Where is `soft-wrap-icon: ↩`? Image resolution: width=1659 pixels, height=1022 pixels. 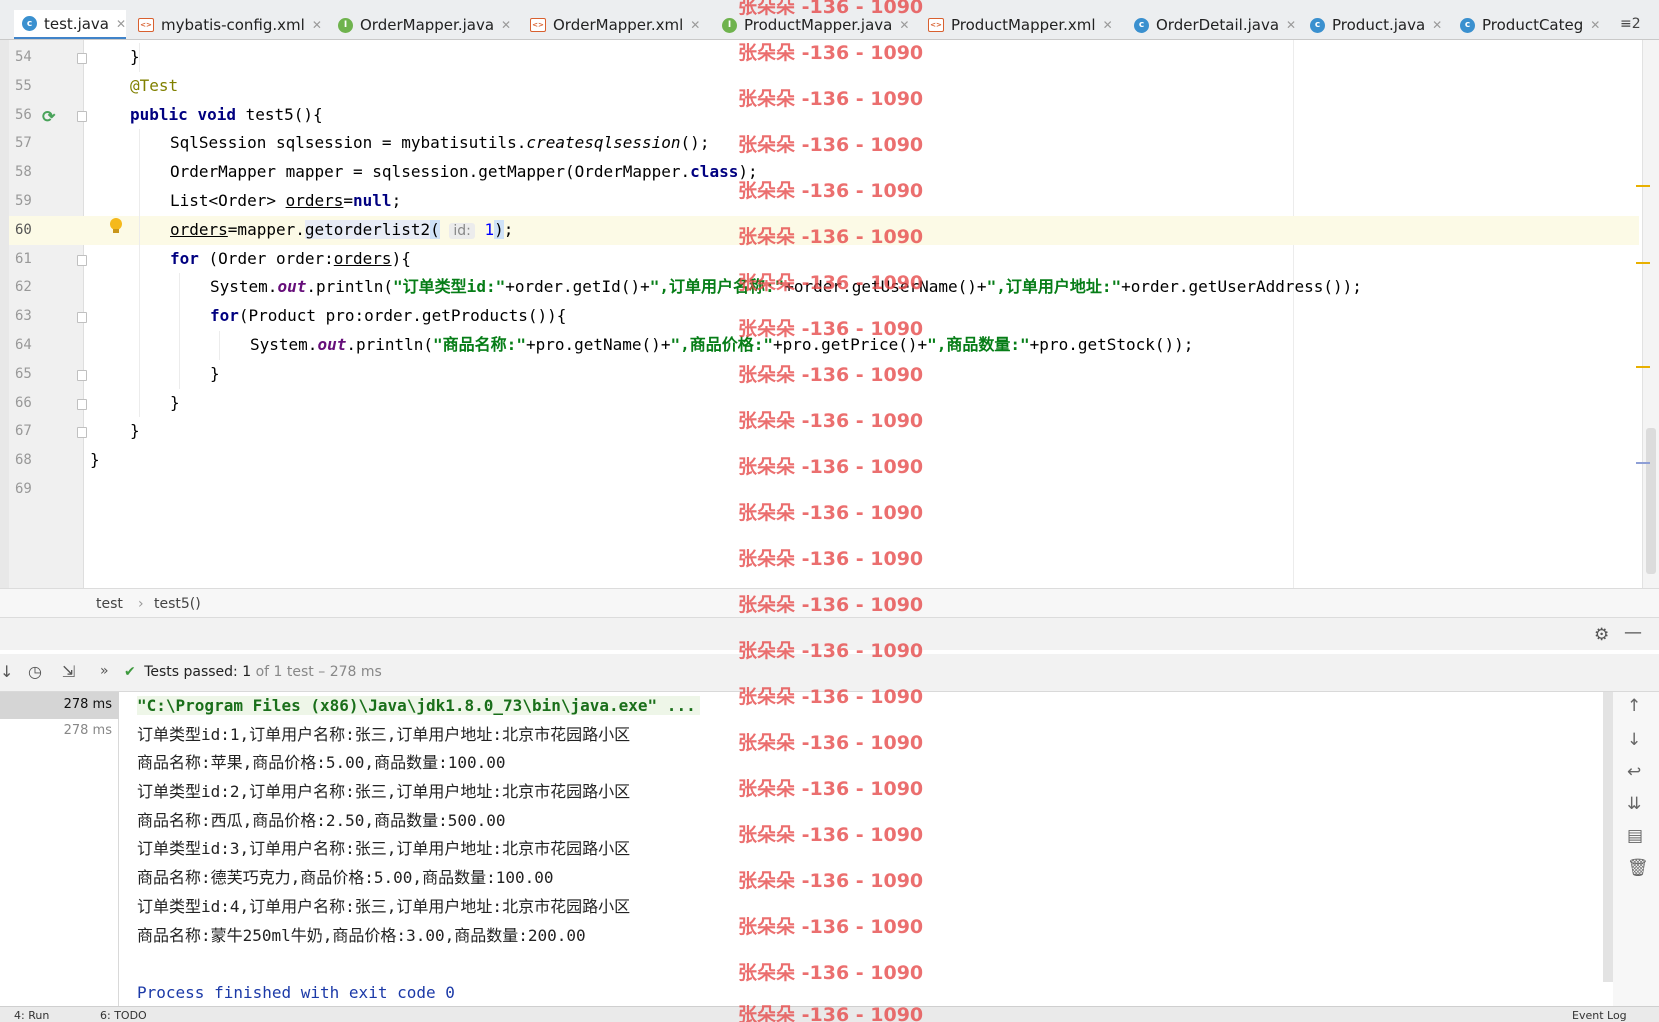
soft-wrap-icon: ↩ is located at coordinates (1634, 772).